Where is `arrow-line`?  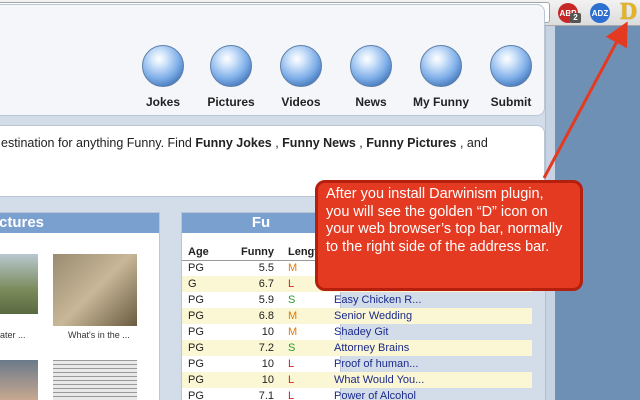
arrow-line is located at coordinates (585, 100).